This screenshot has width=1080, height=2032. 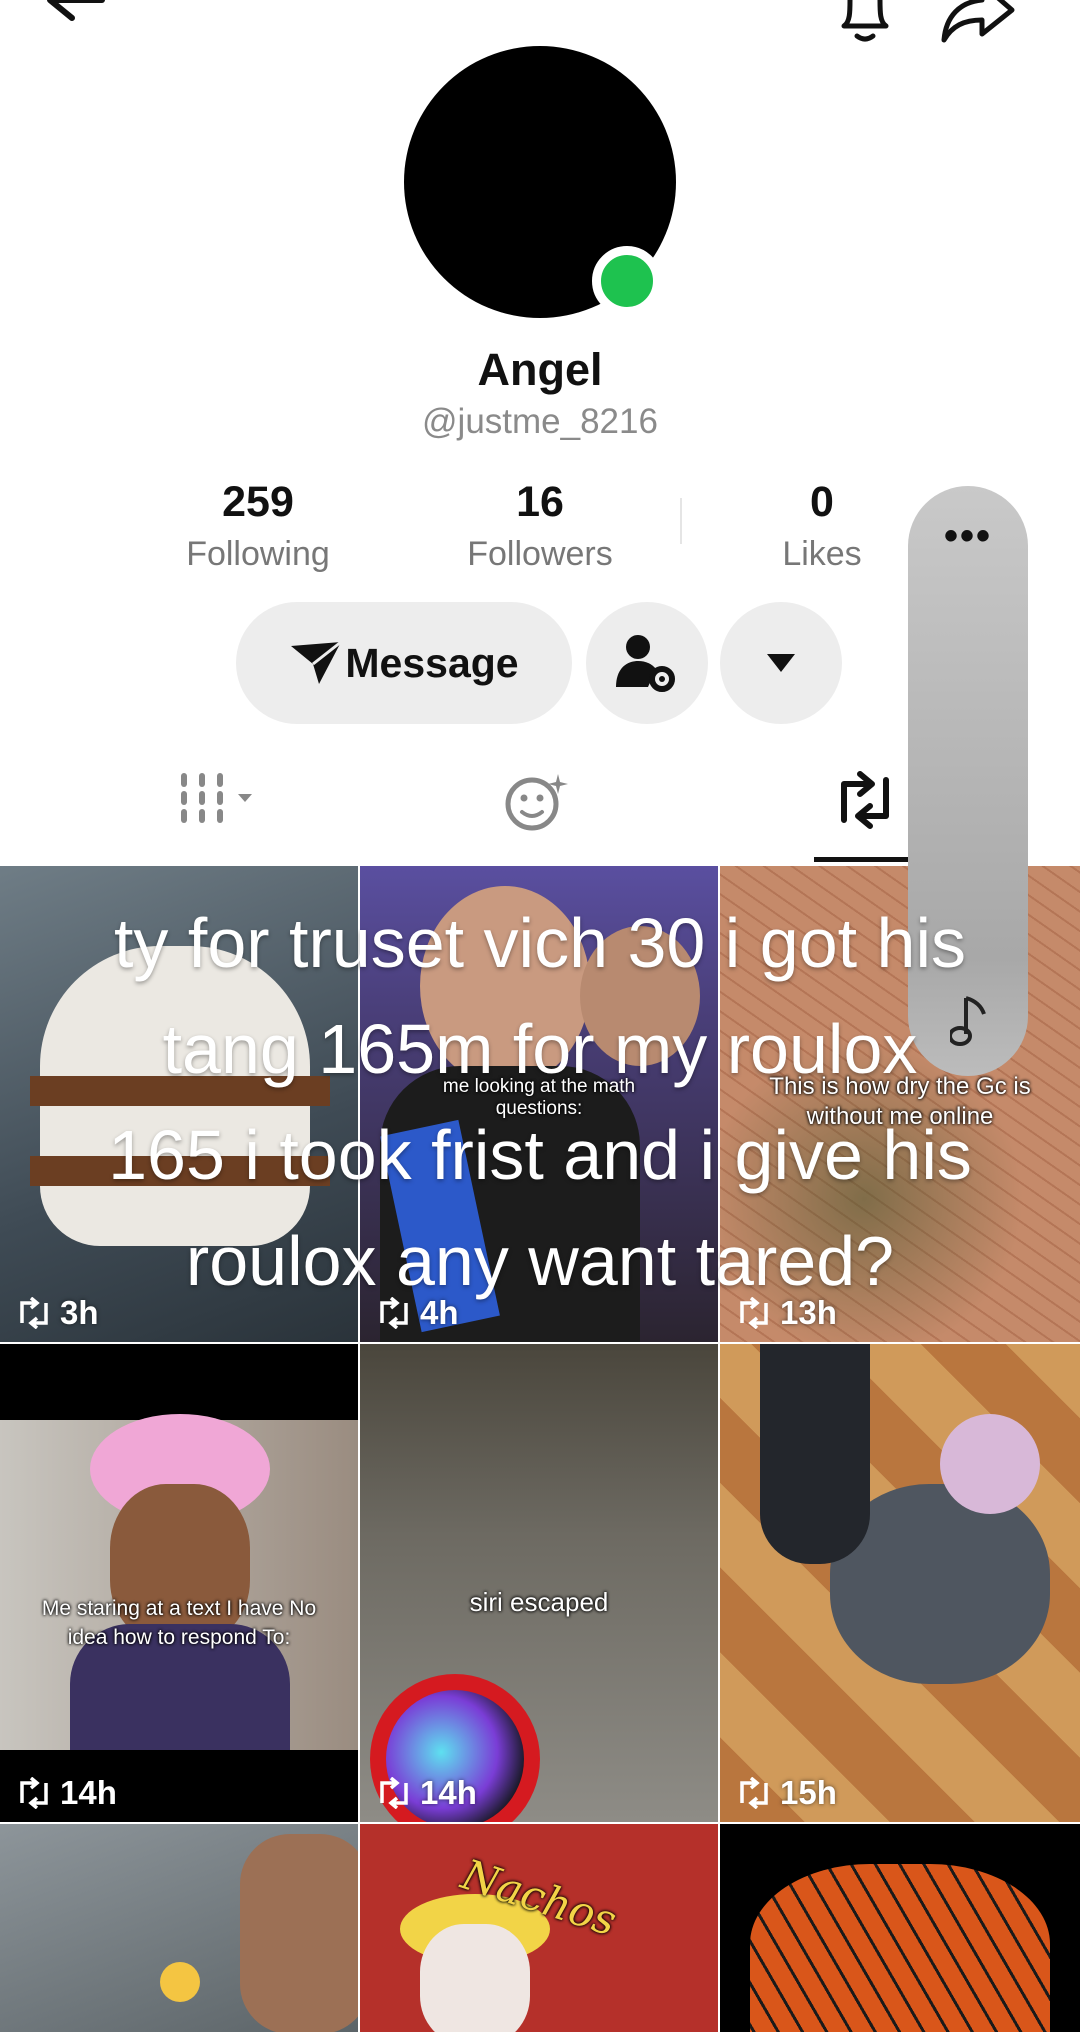 I want to click on more-options-icon: •••, so click(x=968, y=536).